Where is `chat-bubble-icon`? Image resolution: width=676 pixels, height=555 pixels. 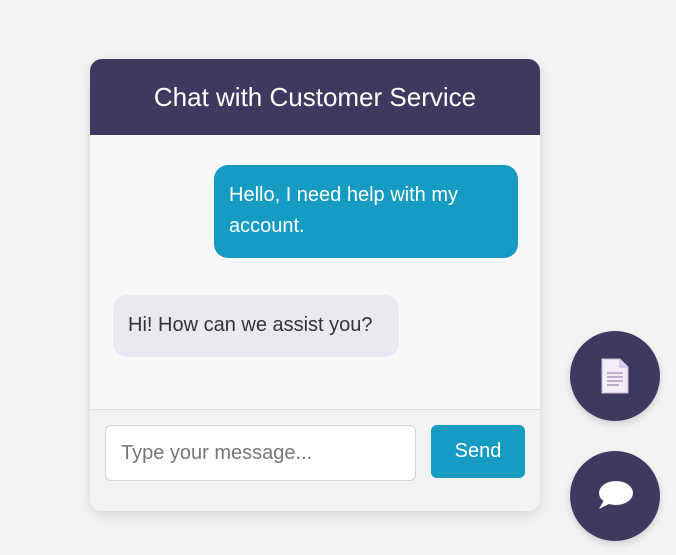 chat-bubble-icon is located at coordinates (616, 495).